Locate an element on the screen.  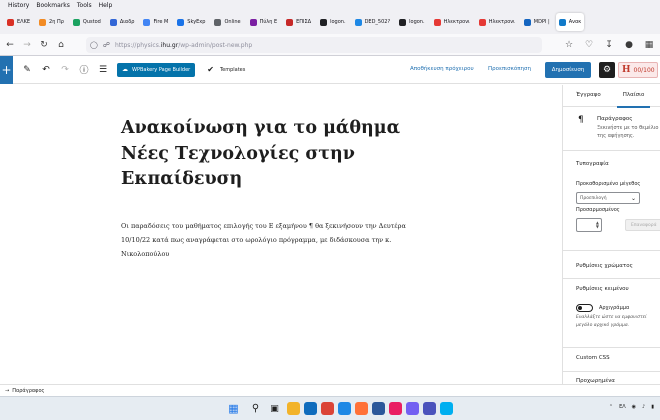
settings-gear-icon: ⚙ is located at coordinates (607, 70).